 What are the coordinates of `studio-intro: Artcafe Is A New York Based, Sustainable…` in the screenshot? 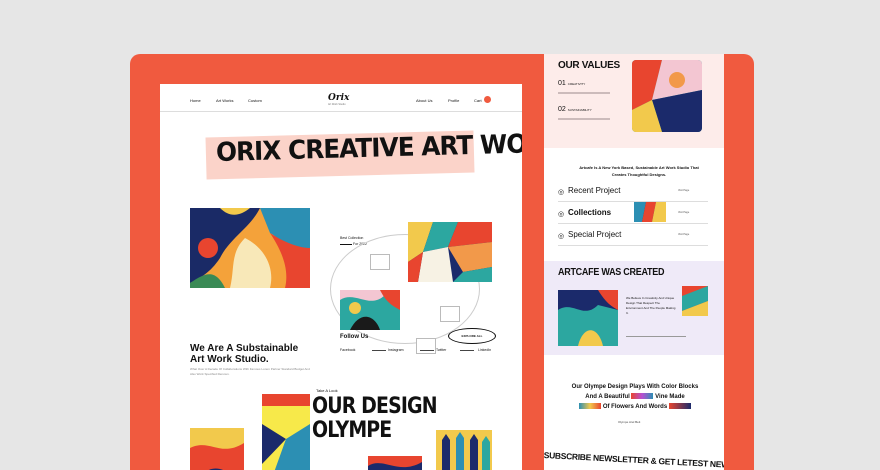 It's located at (639, 171).